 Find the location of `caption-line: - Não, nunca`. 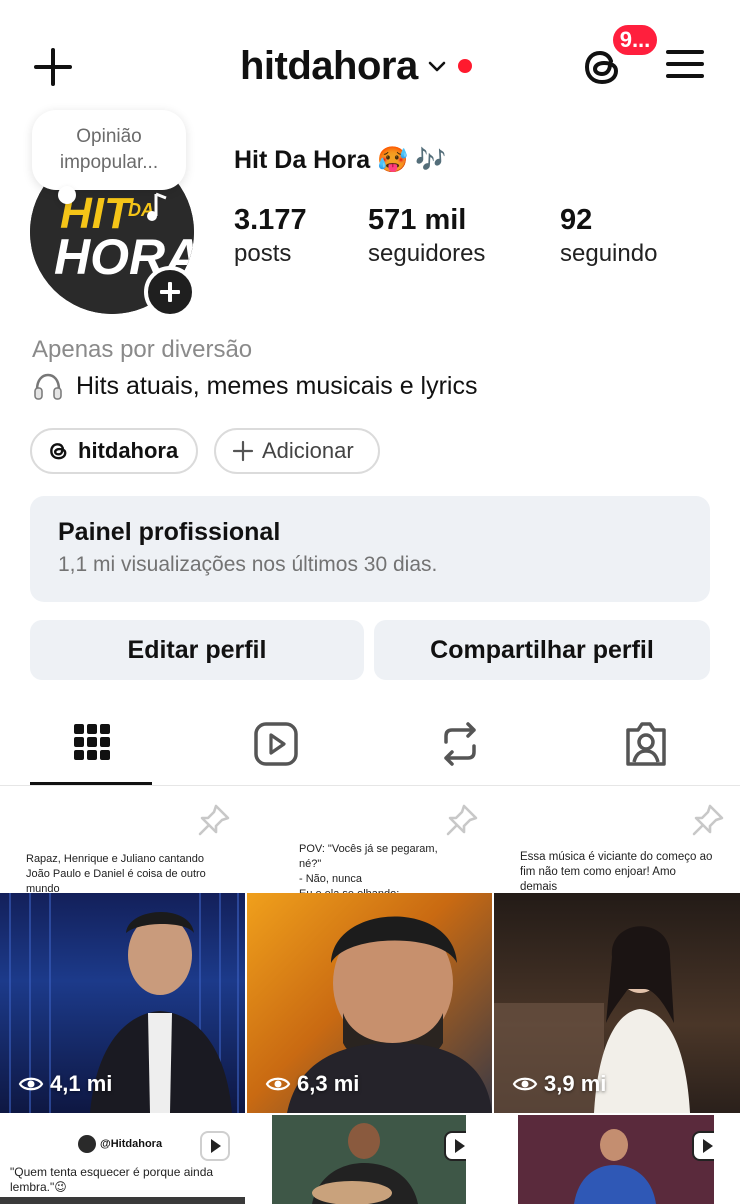

caption-line: - Não, nunca is located at coordinates (330, 879).